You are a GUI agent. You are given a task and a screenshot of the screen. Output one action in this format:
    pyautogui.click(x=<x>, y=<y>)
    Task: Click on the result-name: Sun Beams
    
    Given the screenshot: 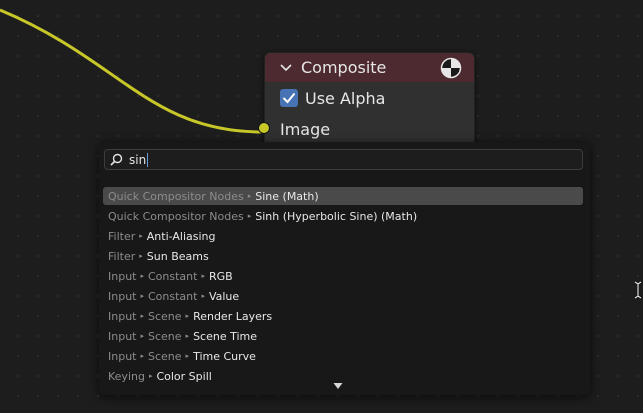 What is the action you would take?
    pyautogui.click(x=177, y=256)
    